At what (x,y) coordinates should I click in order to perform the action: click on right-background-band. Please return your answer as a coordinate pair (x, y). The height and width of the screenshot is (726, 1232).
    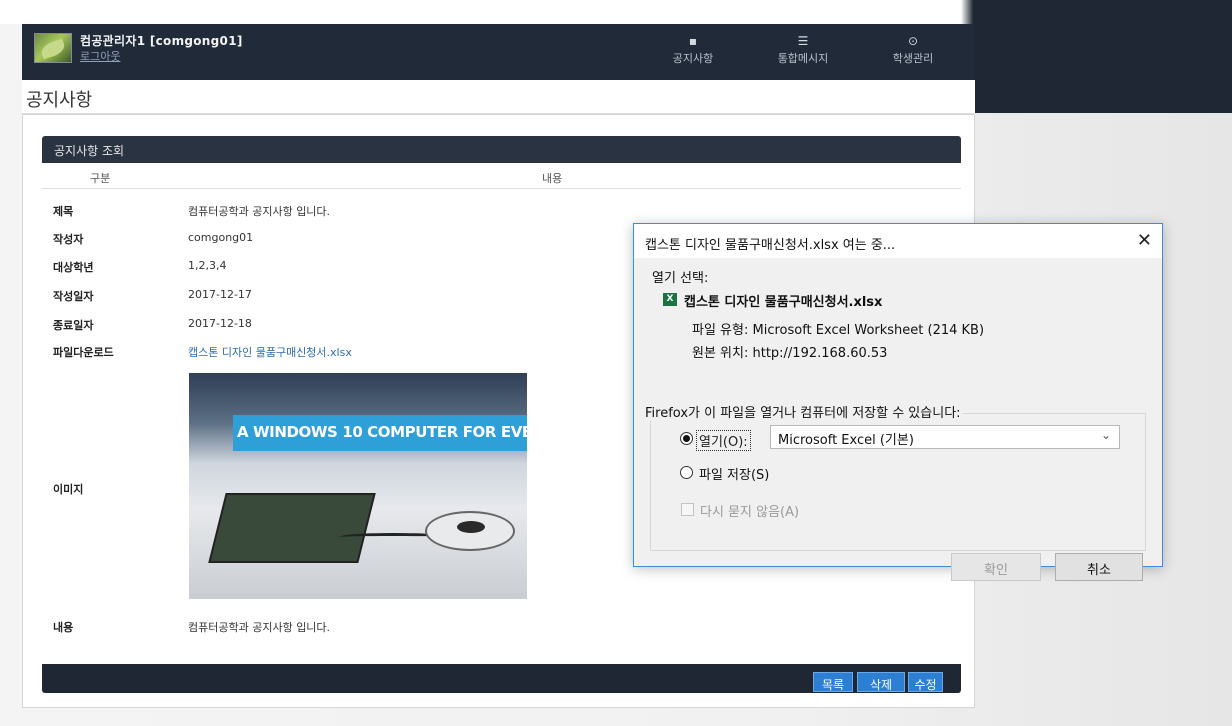
    Looking at the image, I should click on (1103, 56).